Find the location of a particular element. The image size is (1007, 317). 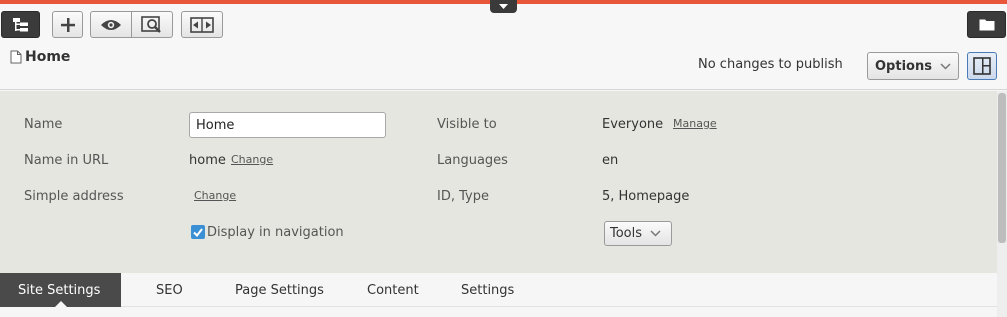

view-icon is located at coordinates (111, 24).